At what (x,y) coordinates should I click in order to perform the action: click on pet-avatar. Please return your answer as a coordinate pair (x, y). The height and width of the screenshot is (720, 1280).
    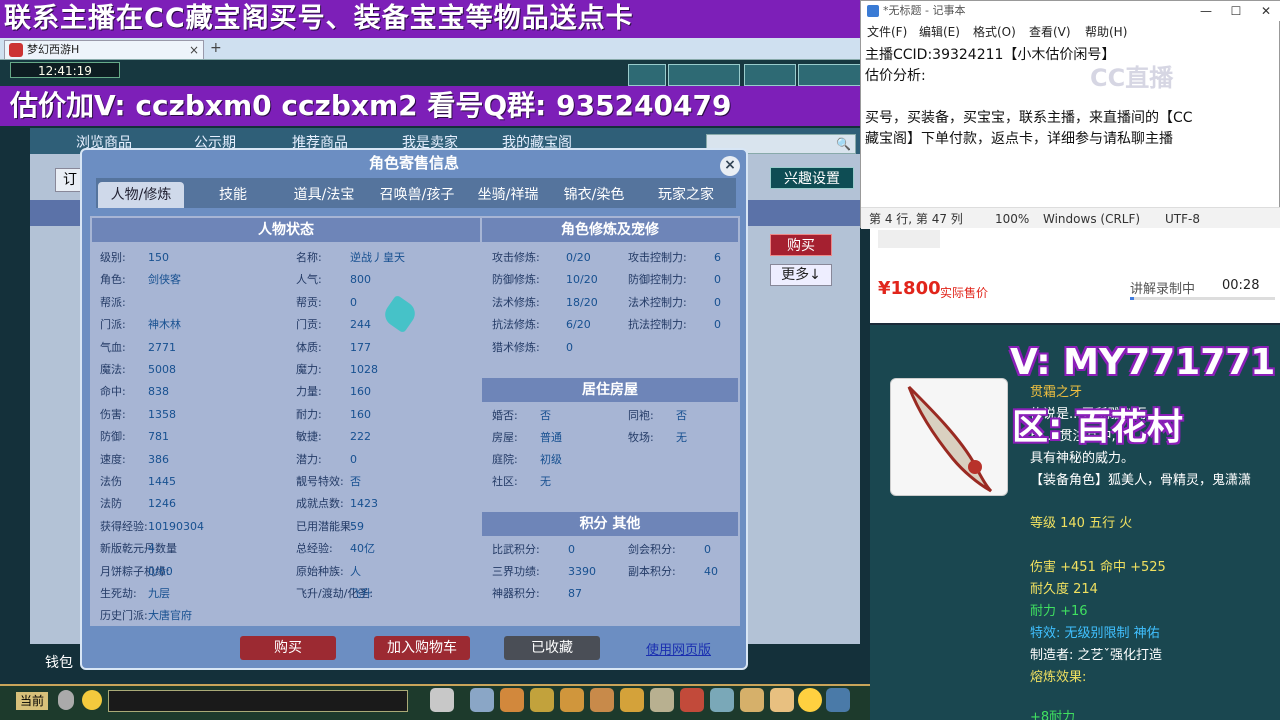
    Looking at the image, I should click on (770, 75).